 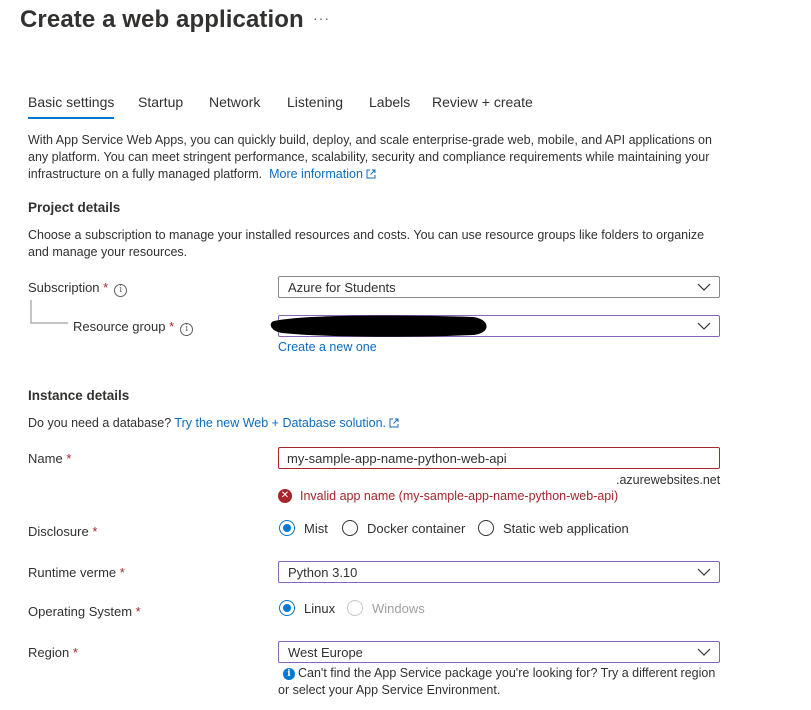 I want to click on tree-connector, so click(x=49, y=312).